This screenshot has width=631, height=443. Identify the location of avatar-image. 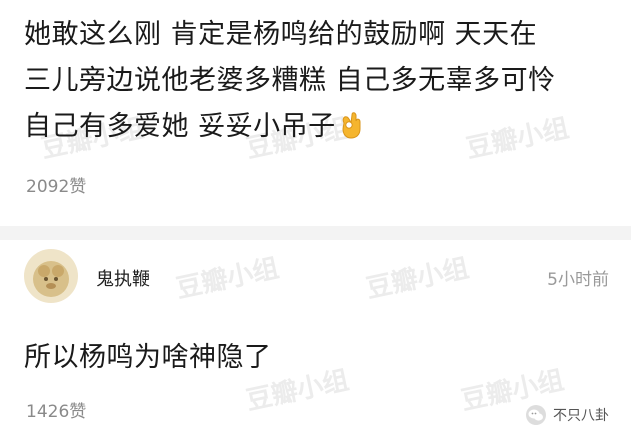
(51, 276).